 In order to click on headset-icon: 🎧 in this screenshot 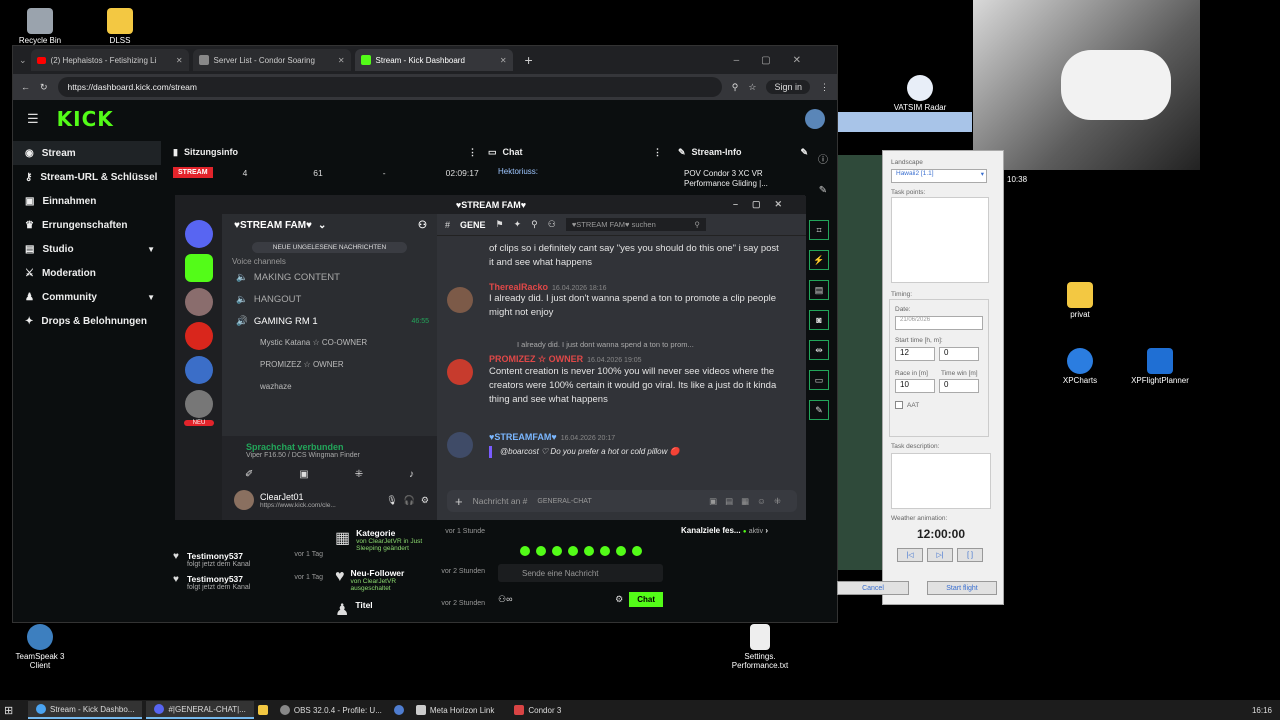, I will do `click(409, 500)`.